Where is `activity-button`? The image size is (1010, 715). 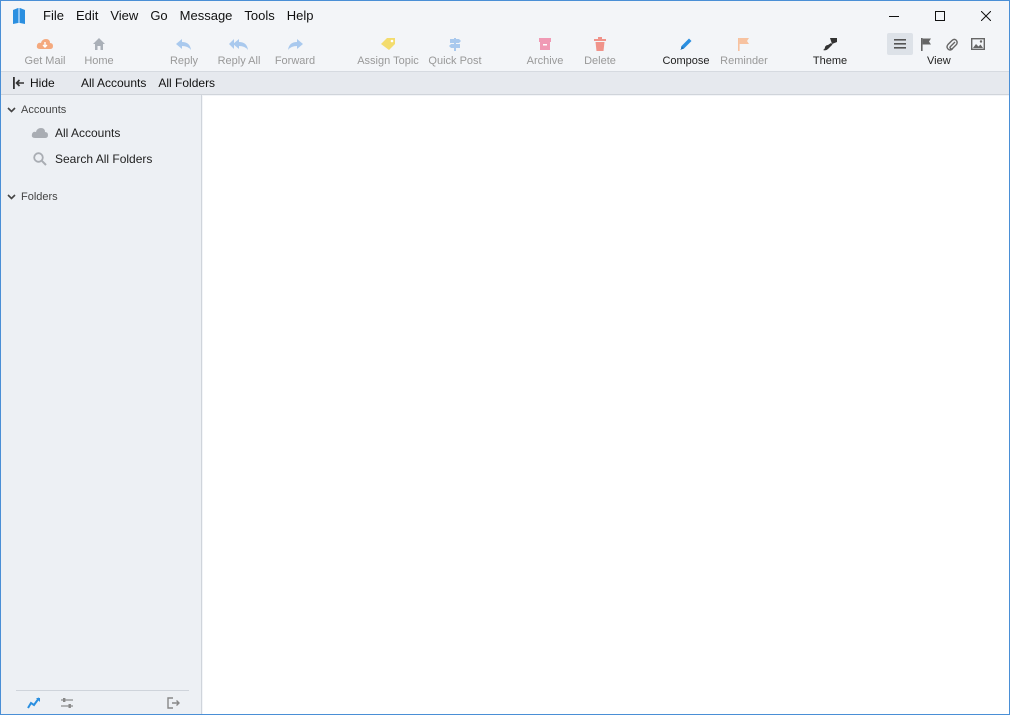 activity-button is located at coordinates (34, 703).